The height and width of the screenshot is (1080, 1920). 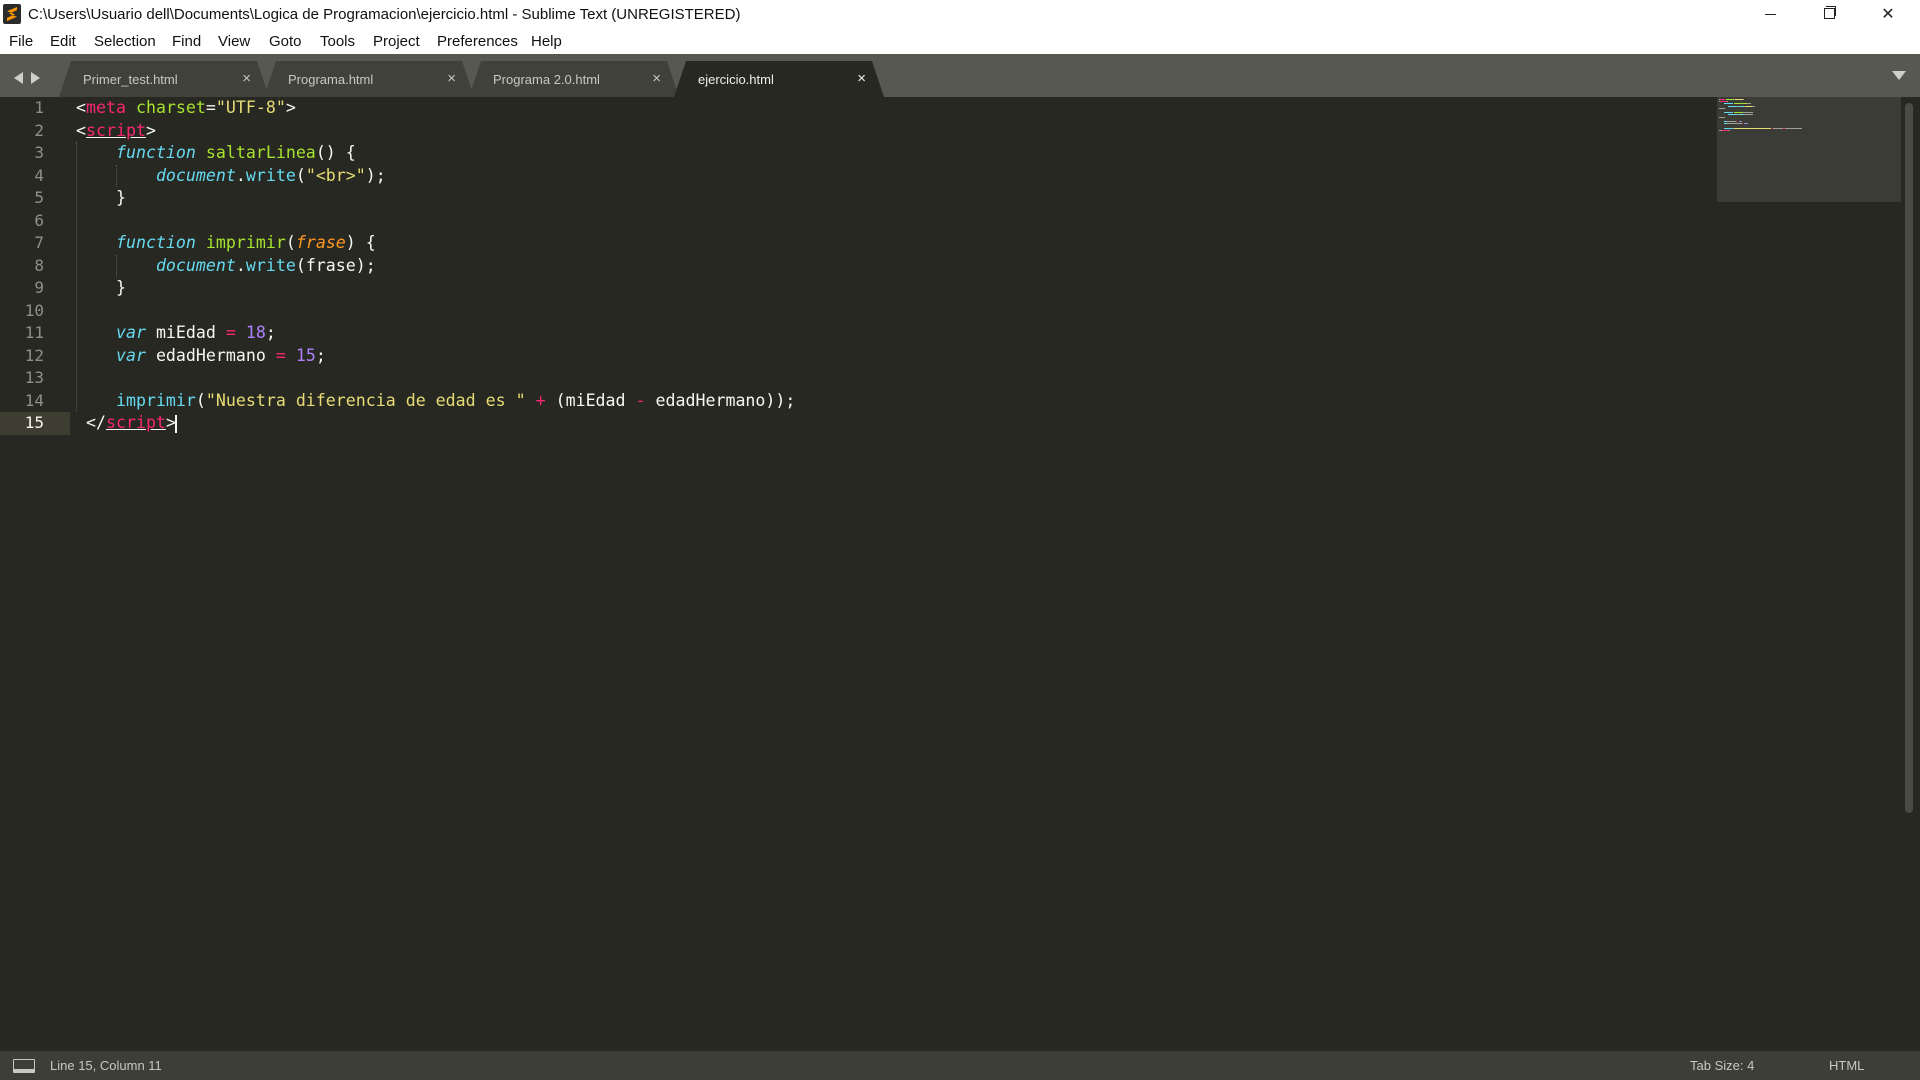 What do you see at coordinates (39, 175) in the screenshot?
I see `line-number: 4` at bounding box center [39, 175].